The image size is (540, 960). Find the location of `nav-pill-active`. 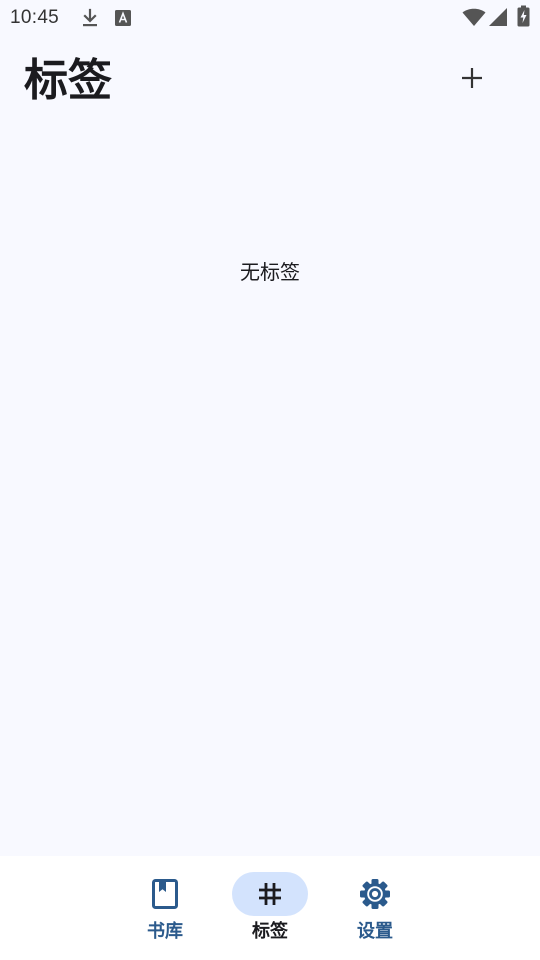

nav-pill-active is located at coordinates (270, 894).